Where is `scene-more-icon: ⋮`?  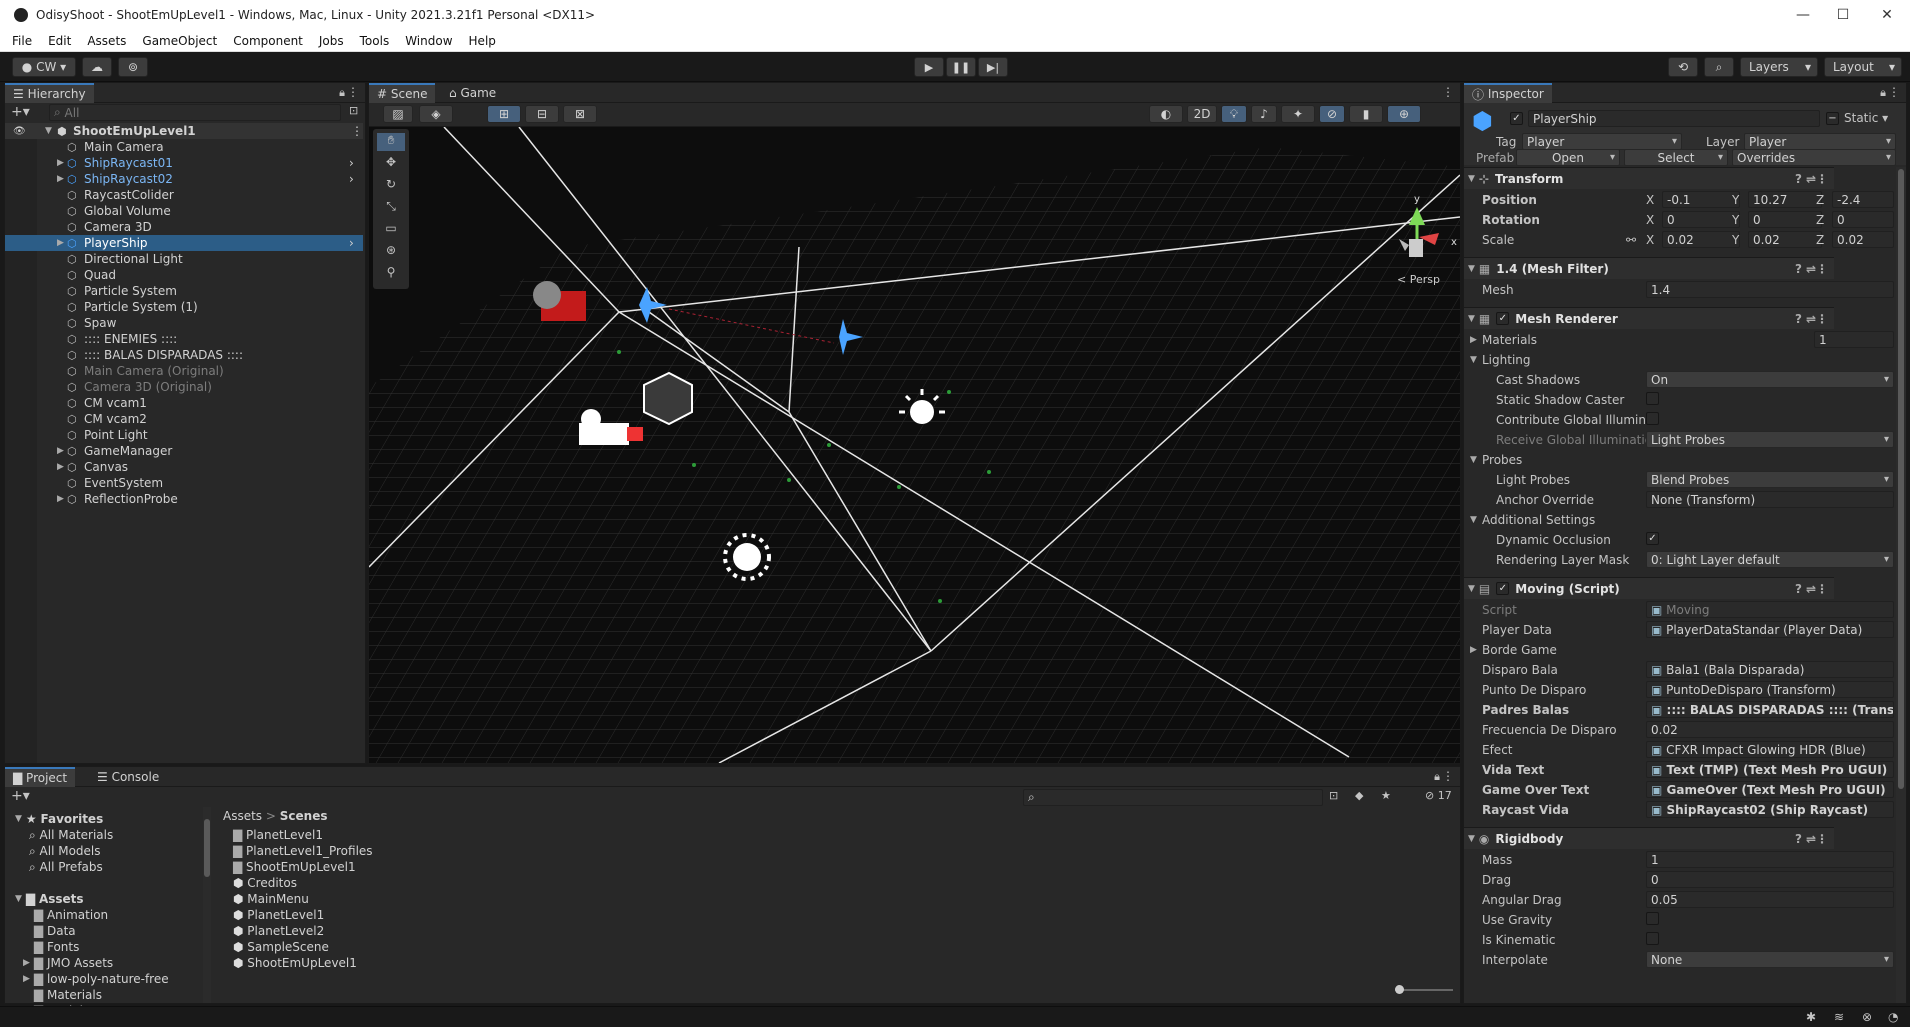 scene-more-icon: ⋮ is located at coordinates (357, 131).